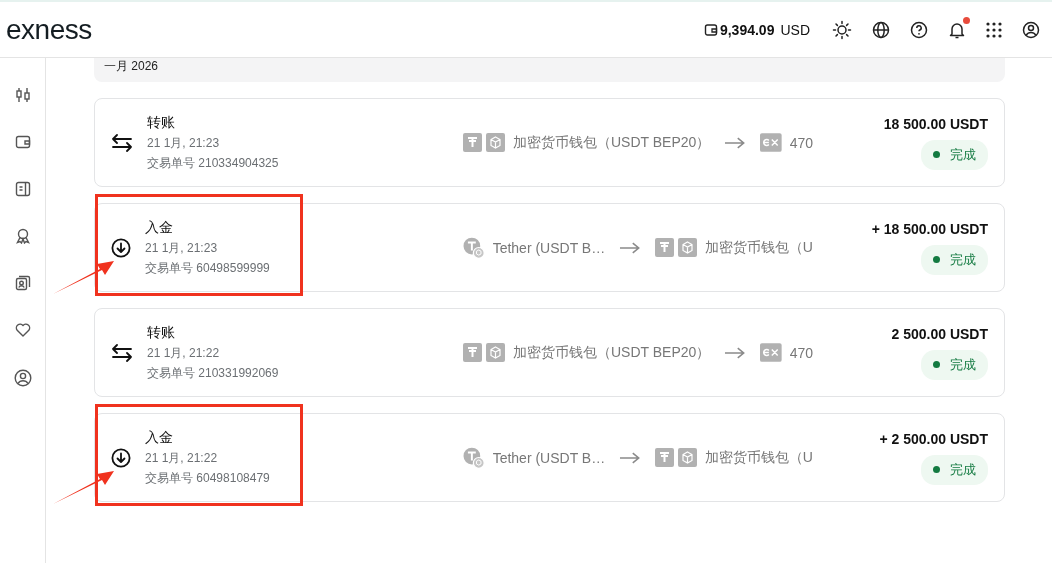 The height and width of the screenshot is (563, 1052). Describe the element at coordinates (131, 66) in the screenshot. I see `month-label: 一月 2026` at that location.